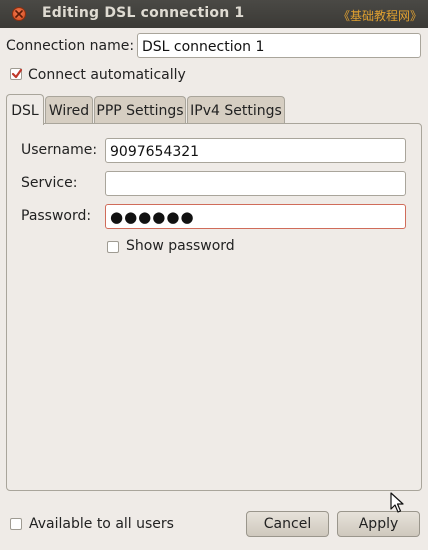  I want to click on connect-automatically-label: Connect automatically, so click(107, 75).